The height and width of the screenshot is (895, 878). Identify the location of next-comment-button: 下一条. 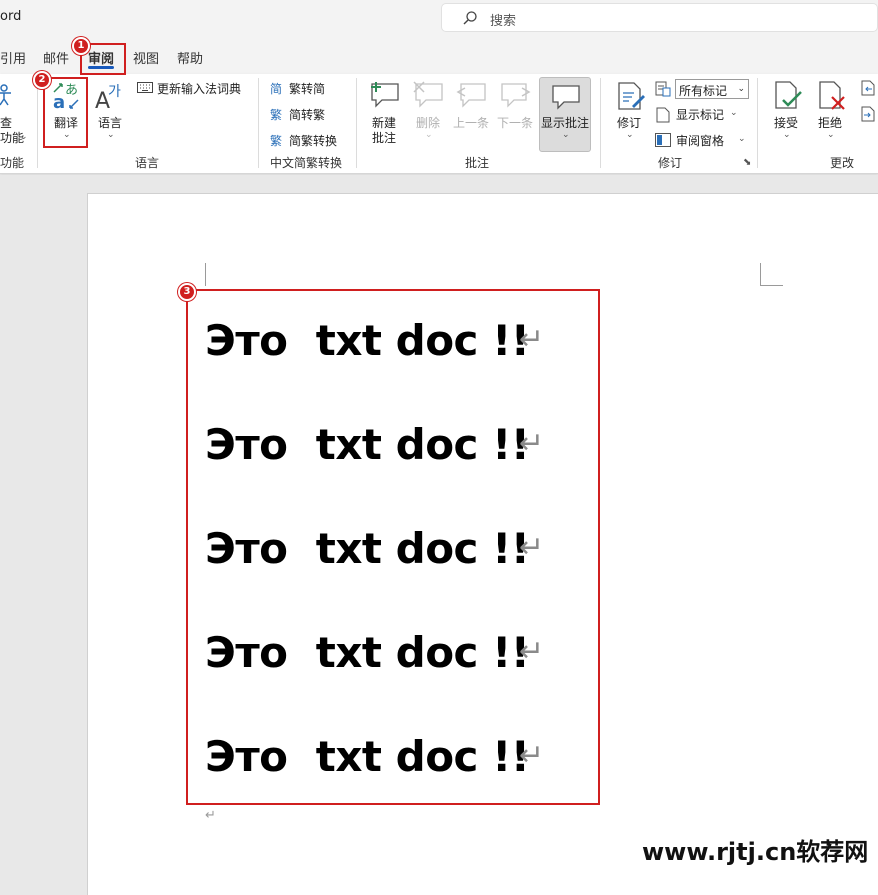
(515, 122).